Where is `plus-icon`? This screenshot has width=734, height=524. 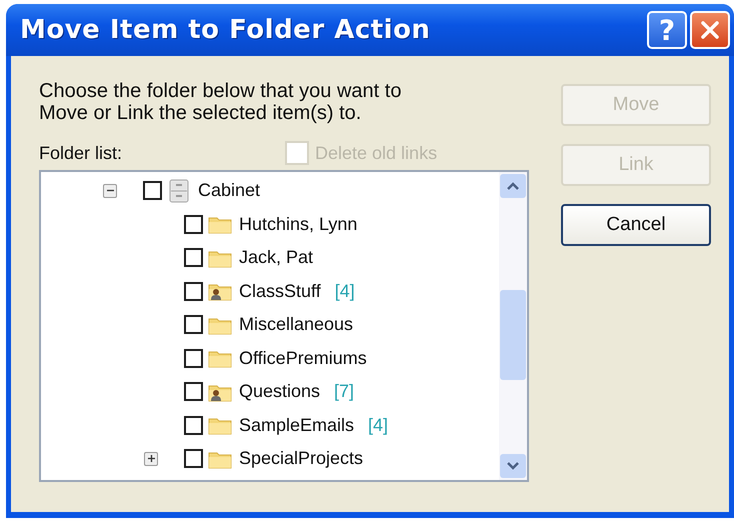
plus-icon is located at coordinates (151, 459).